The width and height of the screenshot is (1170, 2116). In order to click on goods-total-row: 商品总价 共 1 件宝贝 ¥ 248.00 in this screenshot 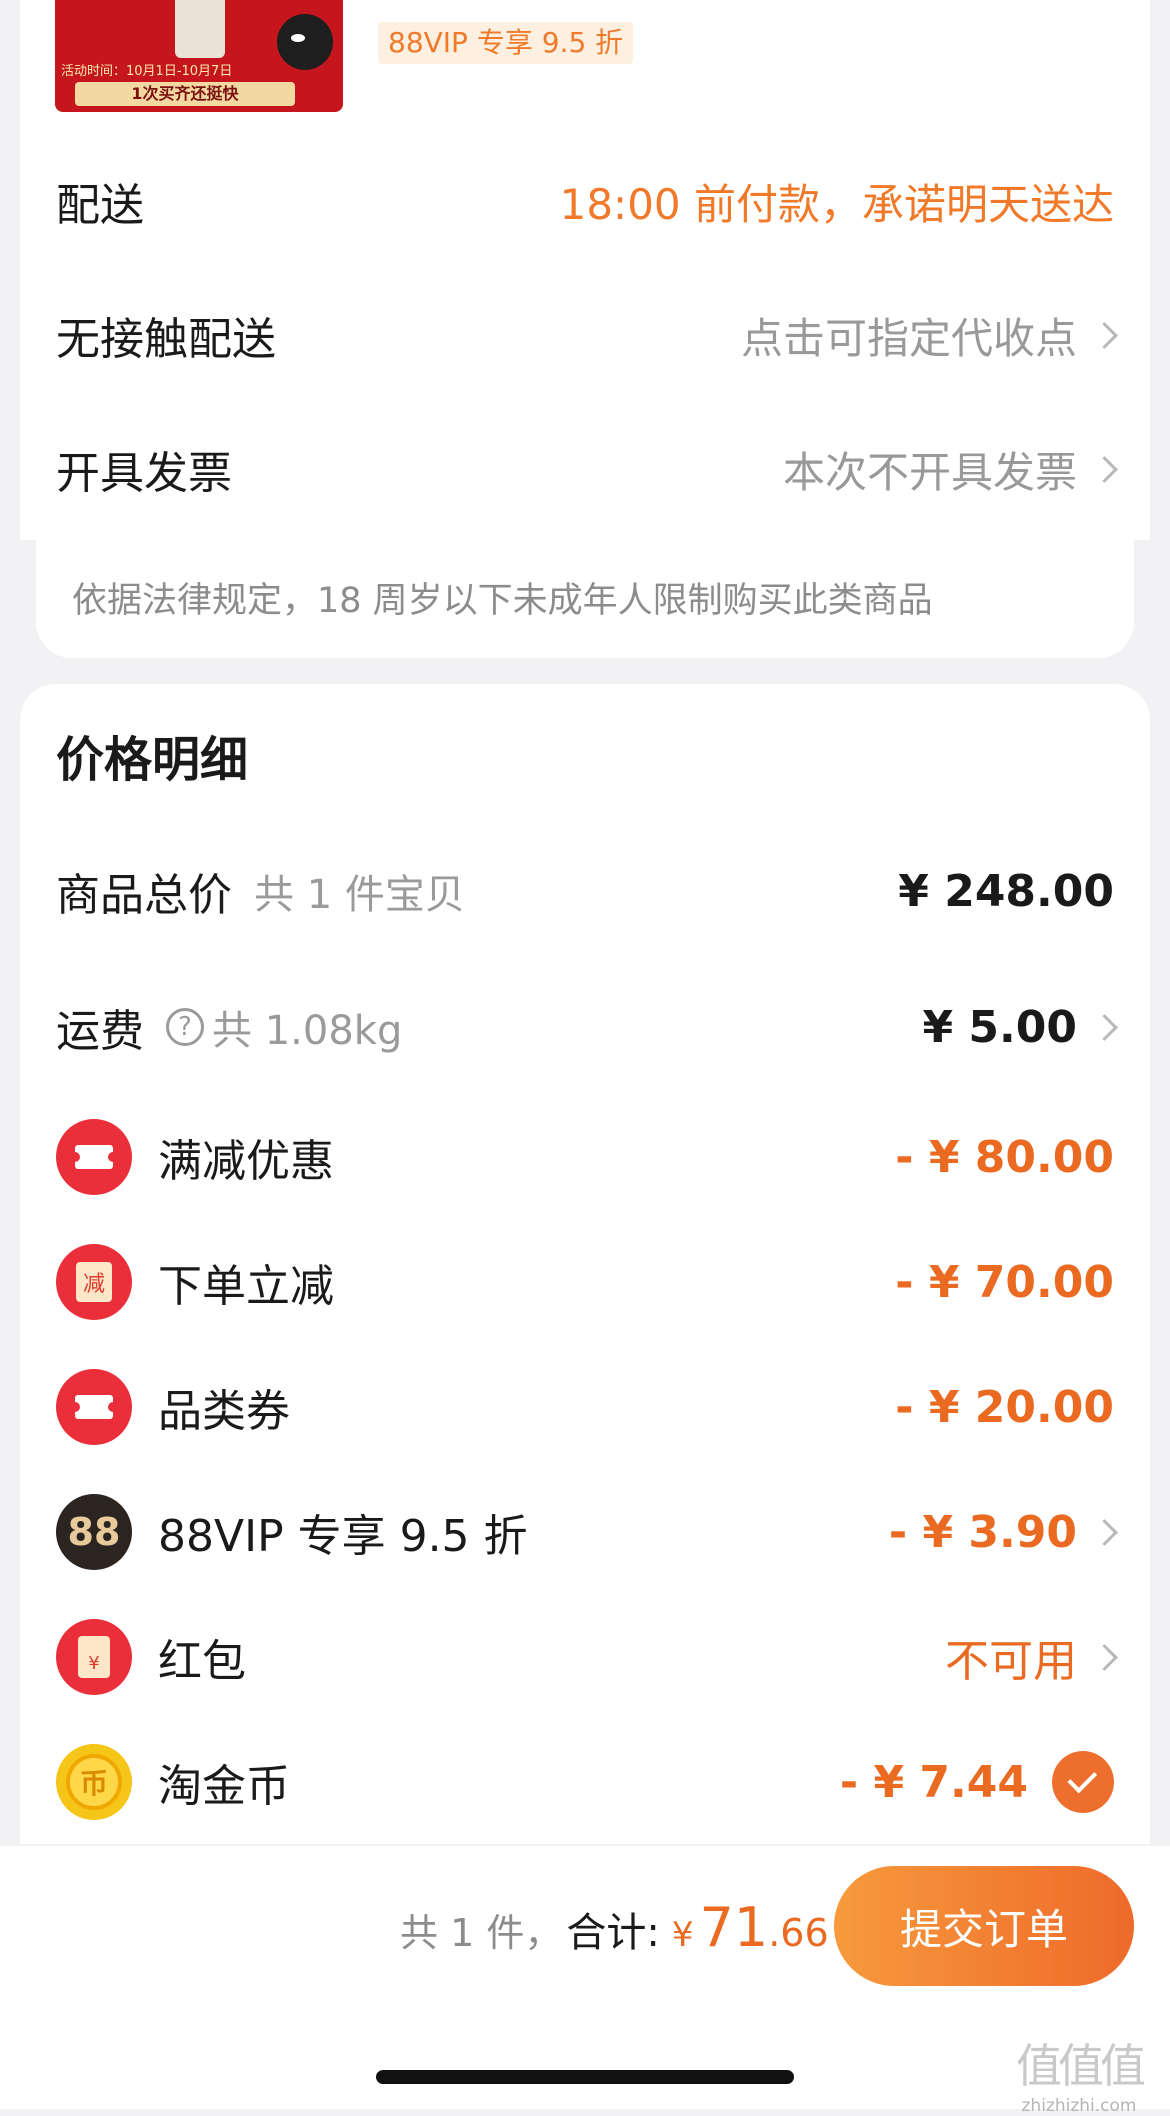, I will do `click(585, 891)`.